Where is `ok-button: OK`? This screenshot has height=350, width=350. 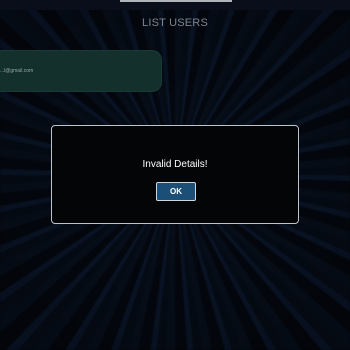
ok-button: OK is located at coordinates (176, 191).